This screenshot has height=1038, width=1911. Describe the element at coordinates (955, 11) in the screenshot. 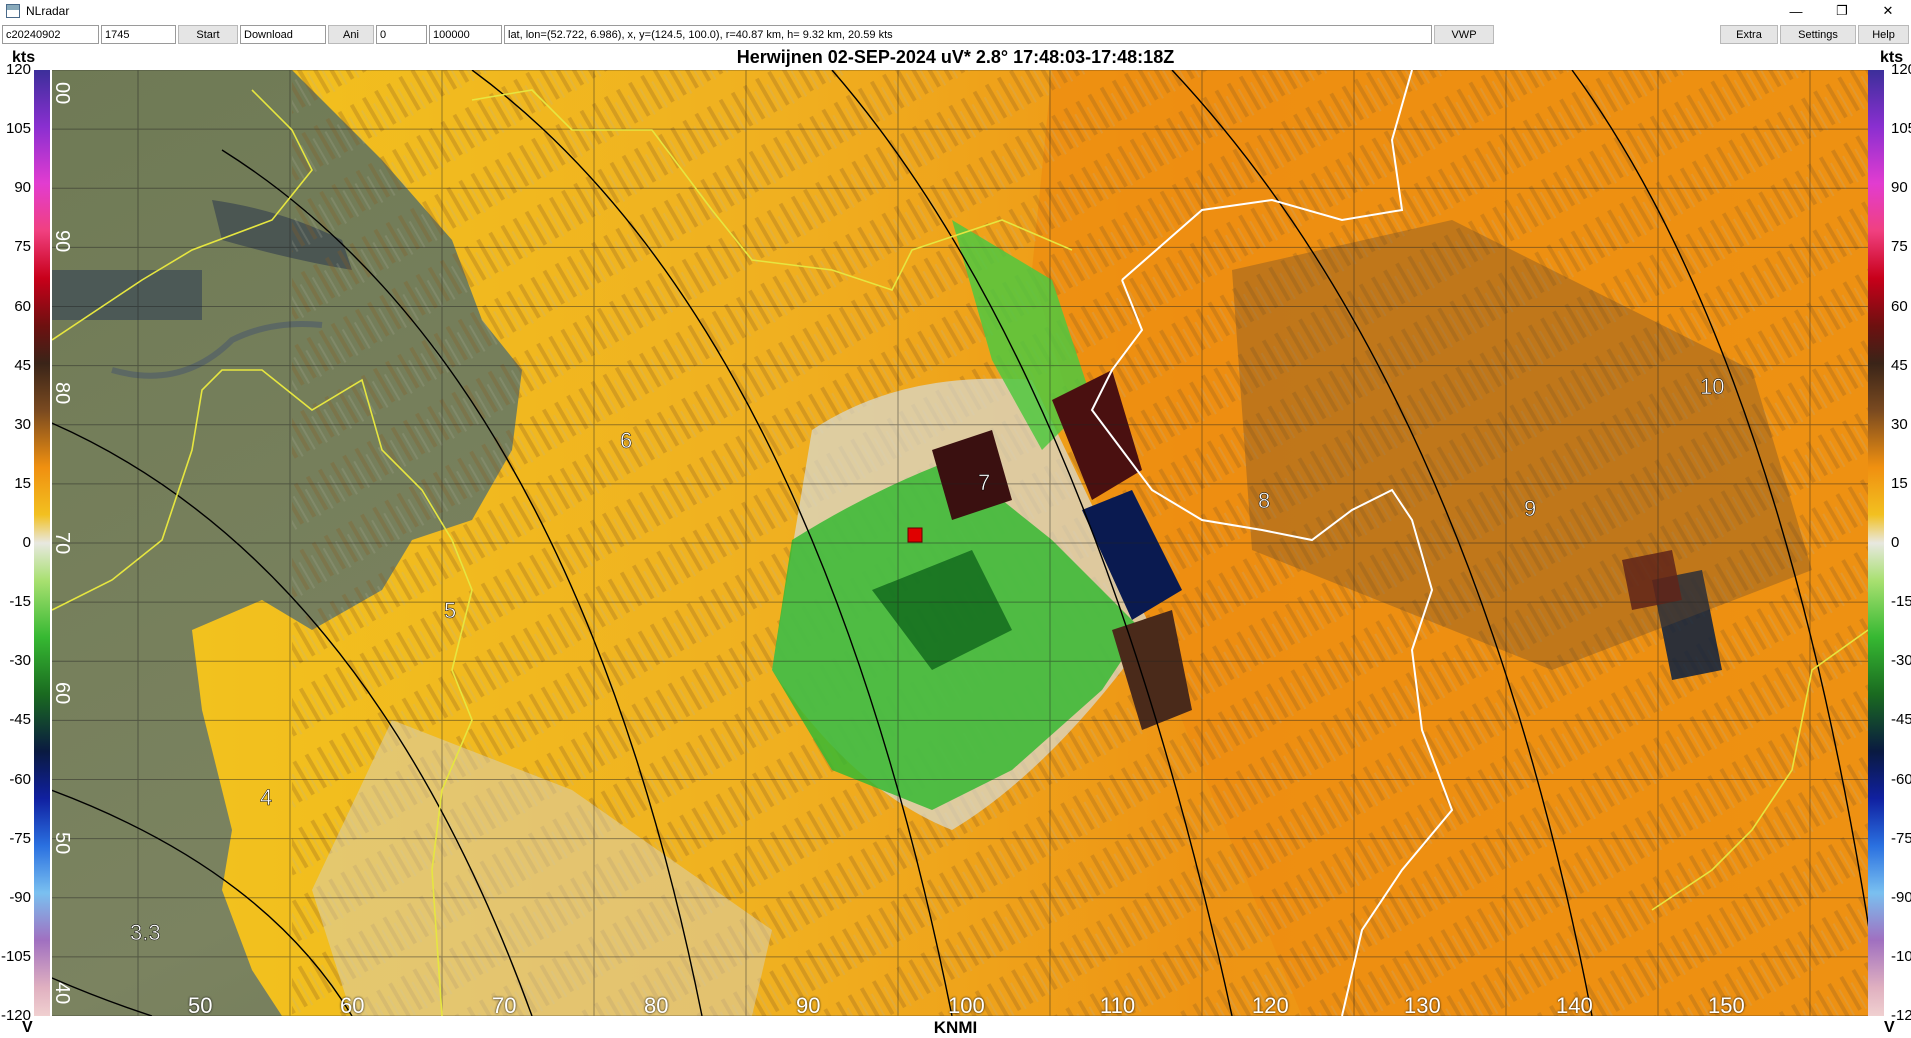

I see `title-bar: NLradar — ❐ ✕` at that location.